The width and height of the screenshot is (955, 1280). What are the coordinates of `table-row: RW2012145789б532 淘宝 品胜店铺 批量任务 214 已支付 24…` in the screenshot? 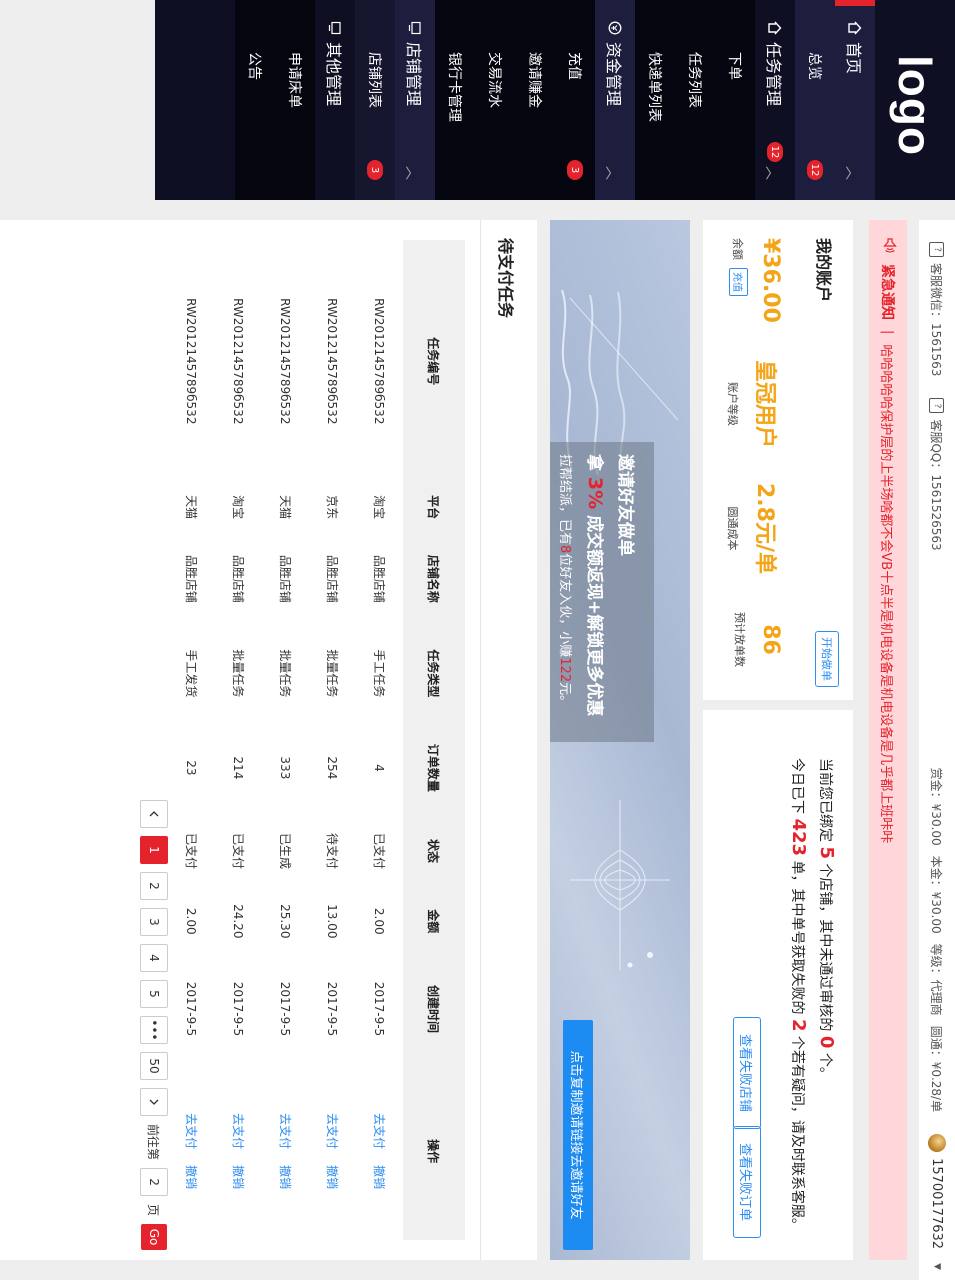 It's located at (238, 740).